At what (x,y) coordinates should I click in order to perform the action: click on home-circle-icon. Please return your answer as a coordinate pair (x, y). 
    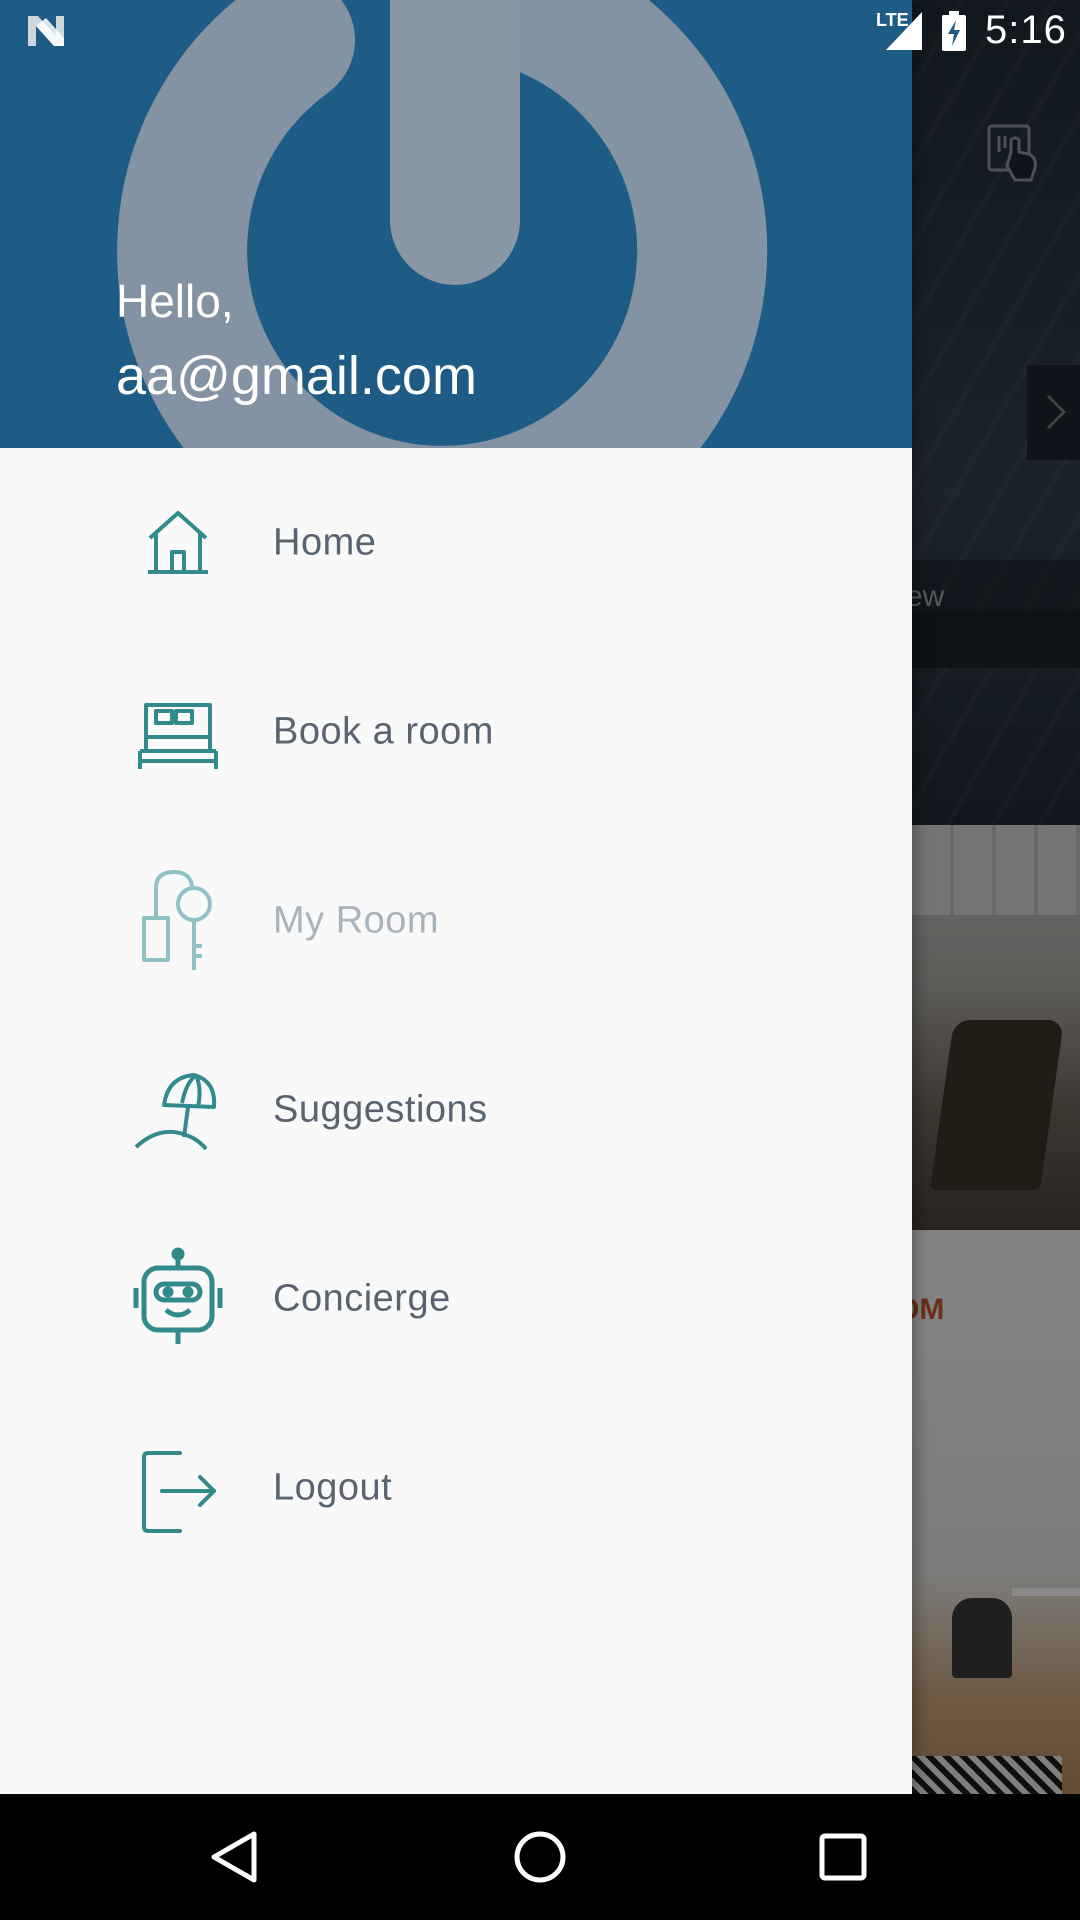
    Looking at the image, I should click on (540, 1857).